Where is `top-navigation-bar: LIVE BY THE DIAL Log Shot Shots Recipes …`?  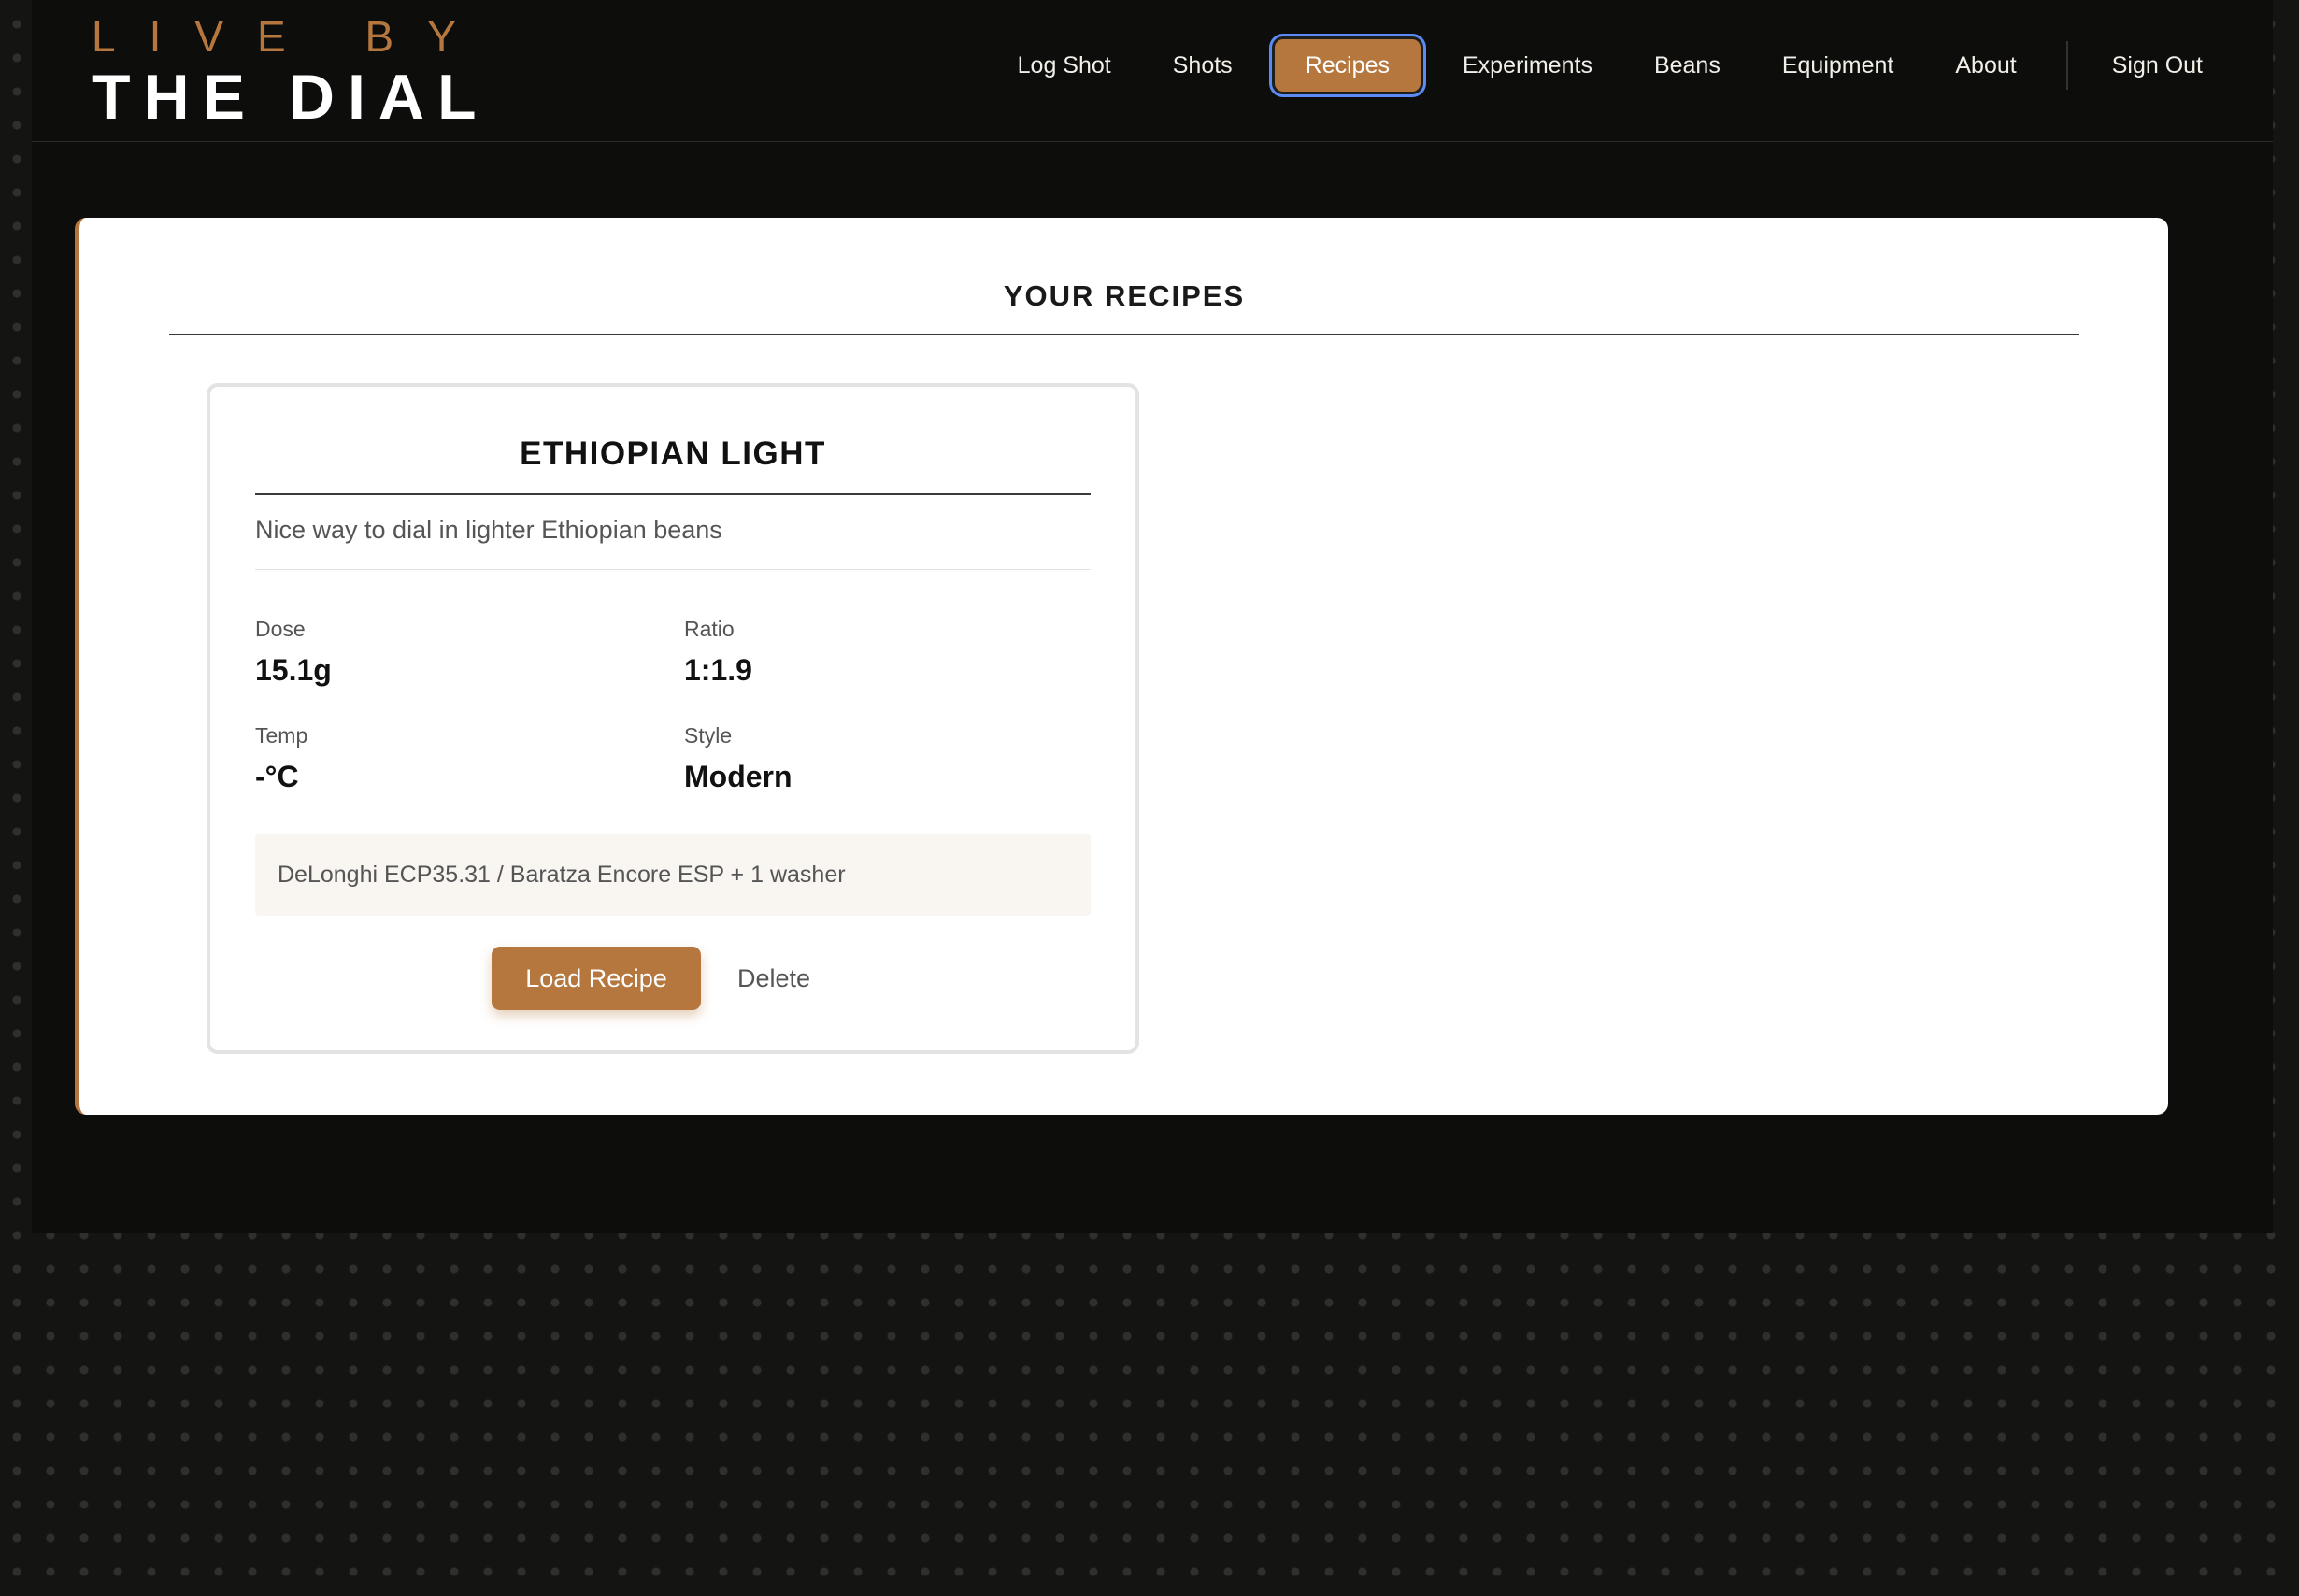
top-navigation-bar: LIVE BY THE DIAL Log Shot Shots Recipes … is located at coordinates (1152, 71).